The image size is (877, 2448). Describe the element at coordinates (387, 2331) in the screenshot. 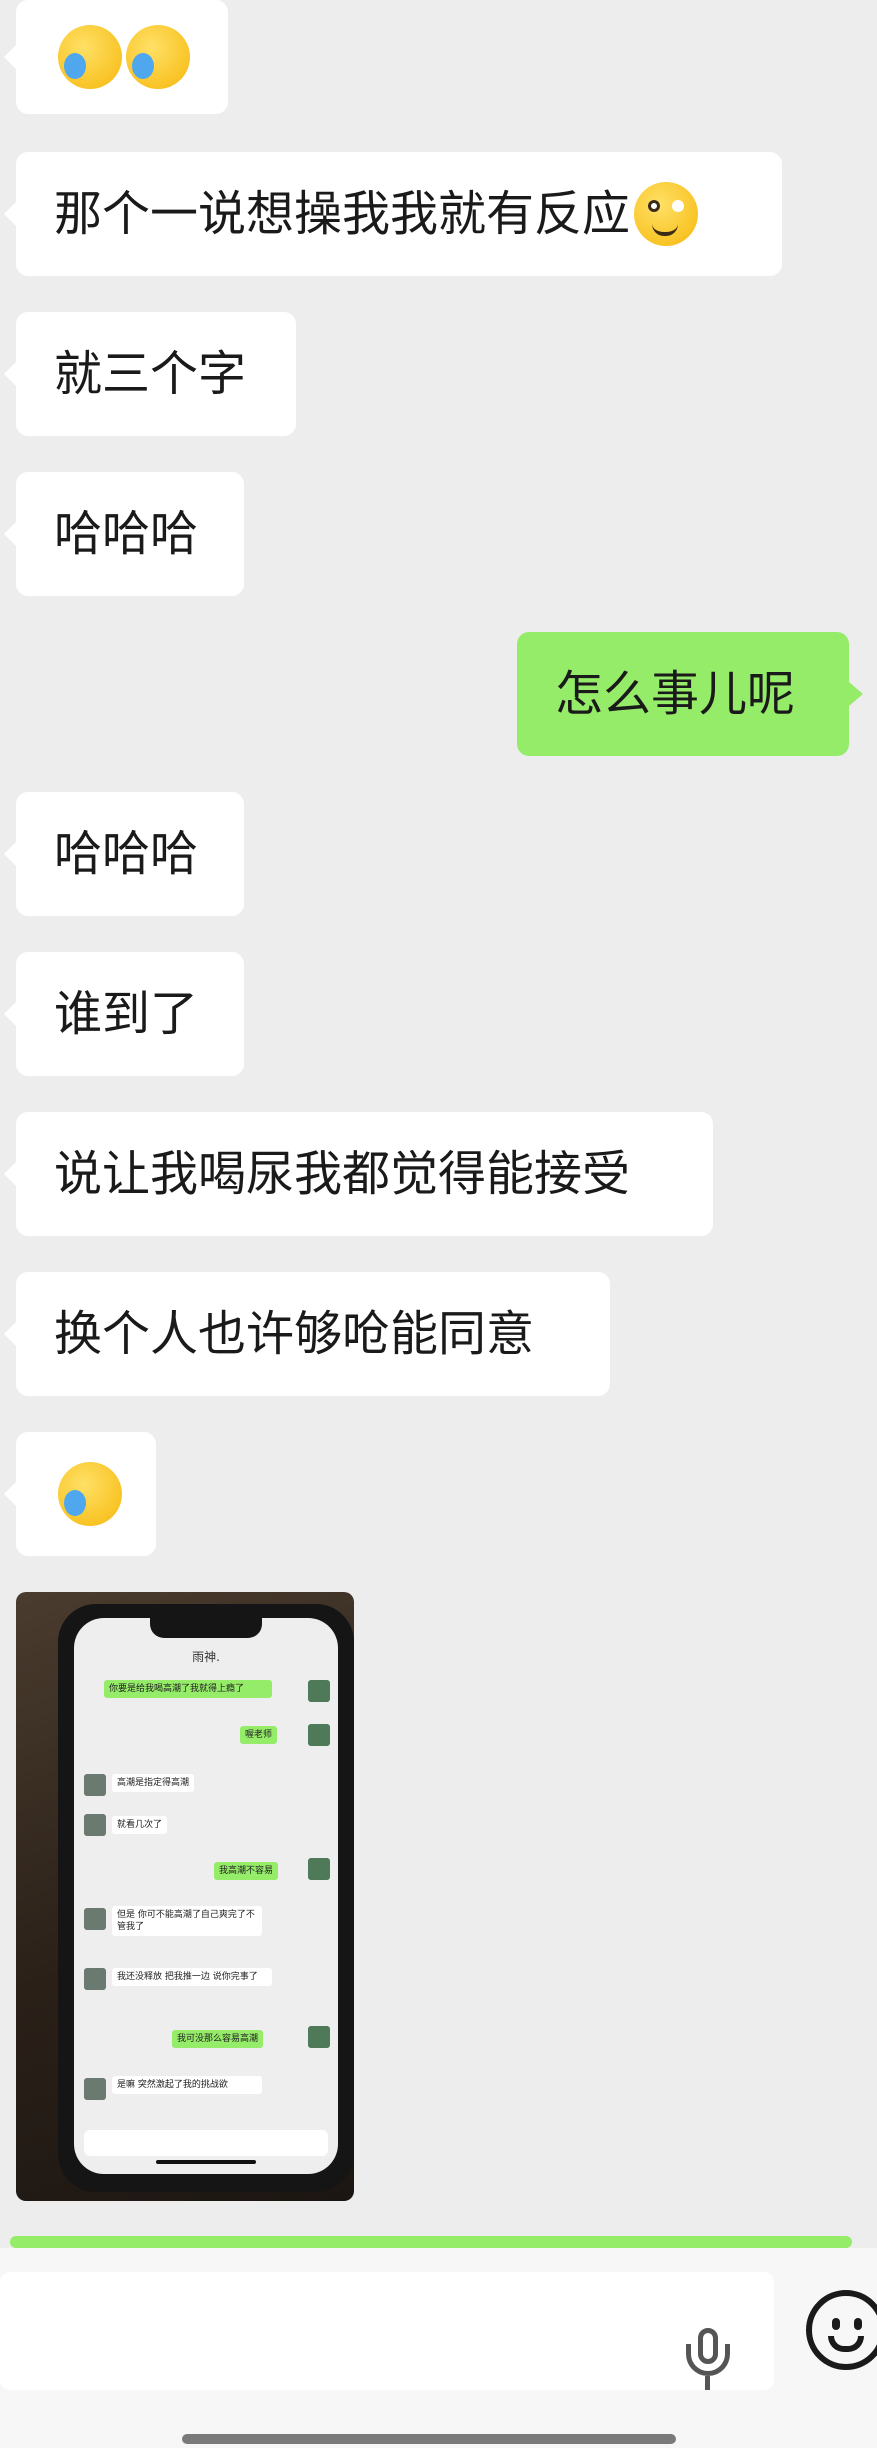

I see `message-input` at that location.